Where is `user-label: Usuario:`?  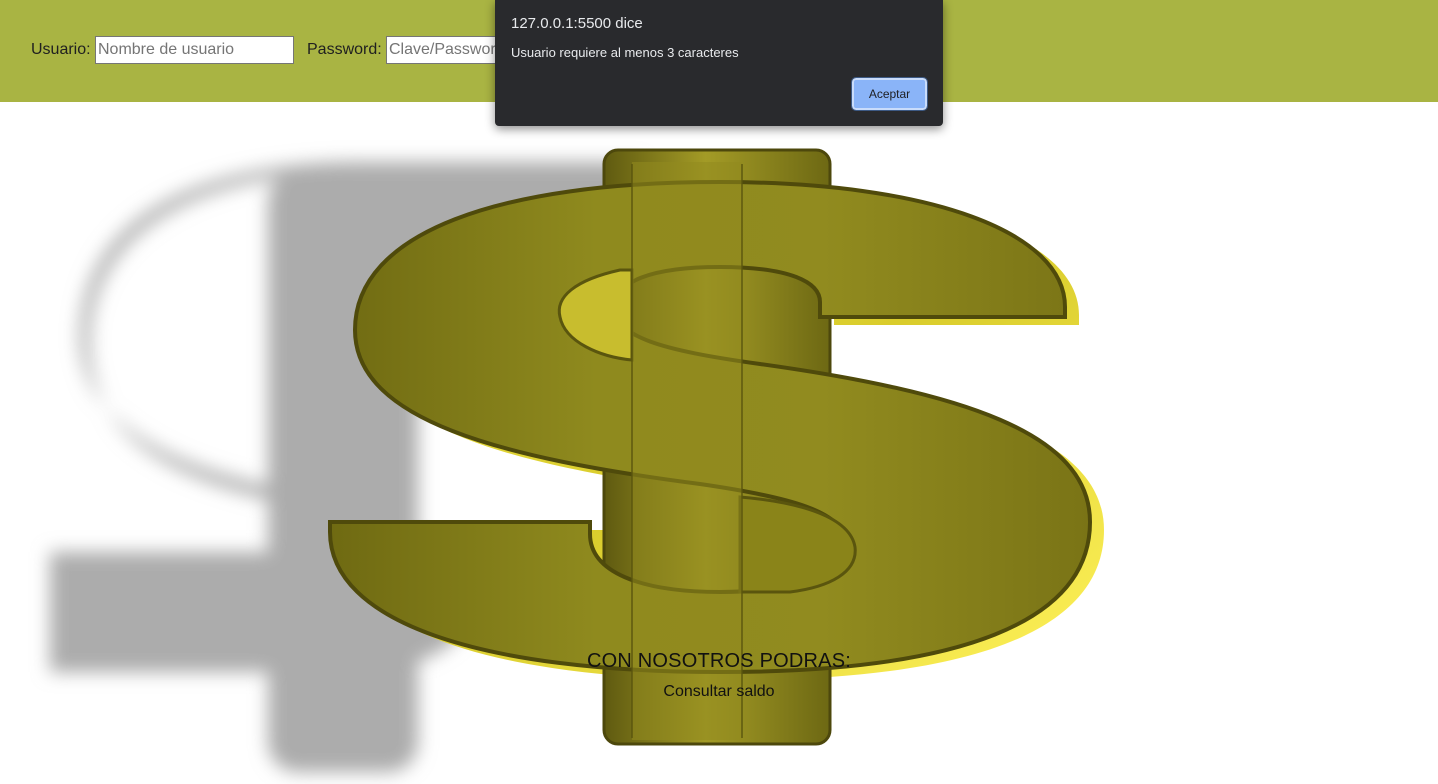
user-label: Usuario: is located at coordinates (61, 49).